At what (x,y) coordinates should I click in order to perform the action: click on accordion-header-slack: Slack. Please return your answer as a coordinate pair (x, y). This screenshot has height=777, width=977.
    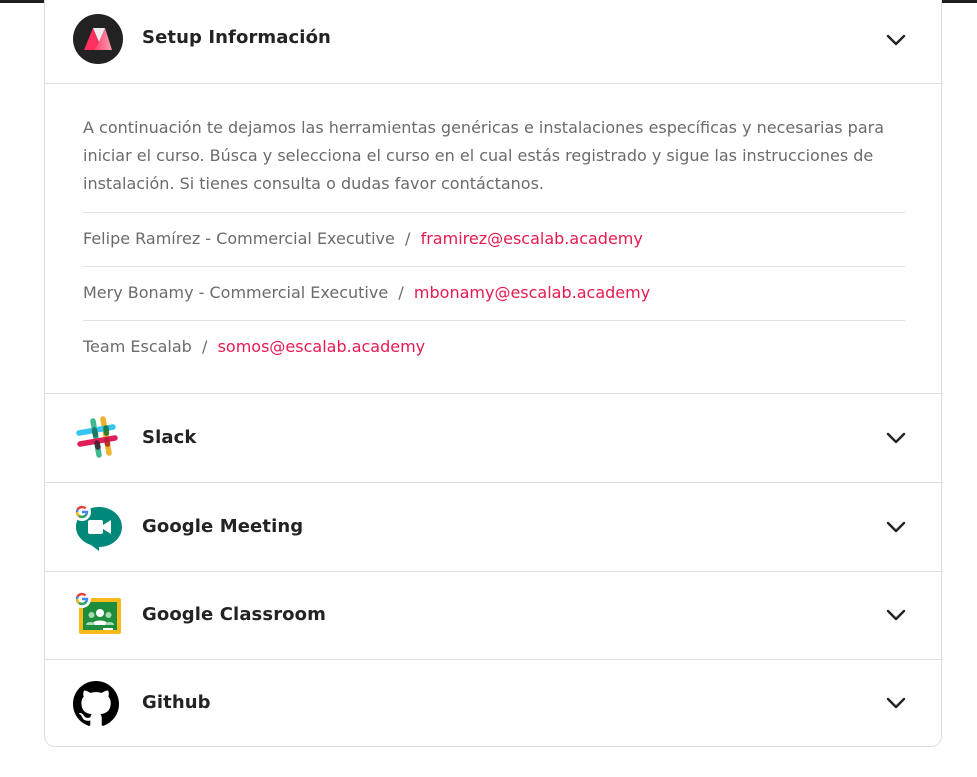
    Looking at the image, I should click on (494, 438).